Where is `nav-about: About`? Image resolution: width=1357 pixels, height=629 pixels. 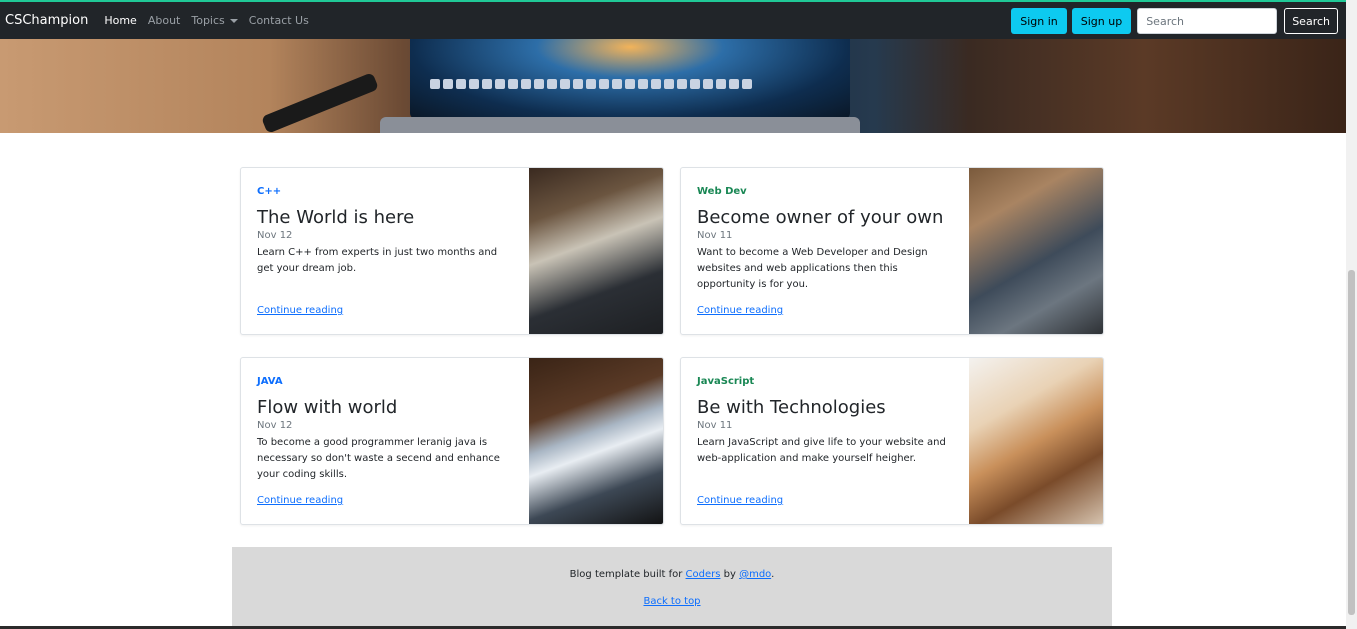 nav-about: About is located at coordinates (164, 20).